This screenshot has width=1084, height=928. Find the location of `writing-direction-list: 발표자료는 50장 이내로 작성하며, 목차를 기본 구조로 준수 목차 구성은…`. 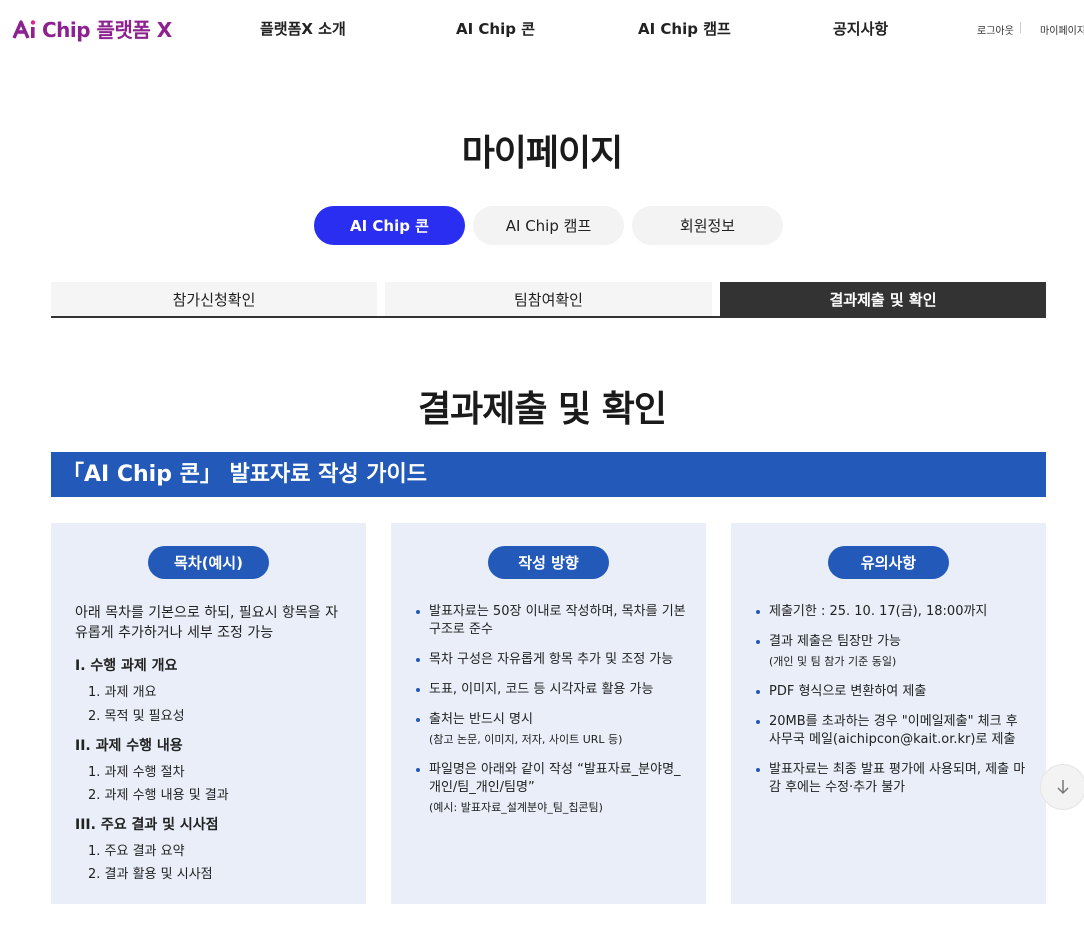

writing-direction-list: 발표자료는 50장 이내로 작성하며, 목차를 기본 구조로 준수 목차 구성은… is located at coordinates (551, 716).